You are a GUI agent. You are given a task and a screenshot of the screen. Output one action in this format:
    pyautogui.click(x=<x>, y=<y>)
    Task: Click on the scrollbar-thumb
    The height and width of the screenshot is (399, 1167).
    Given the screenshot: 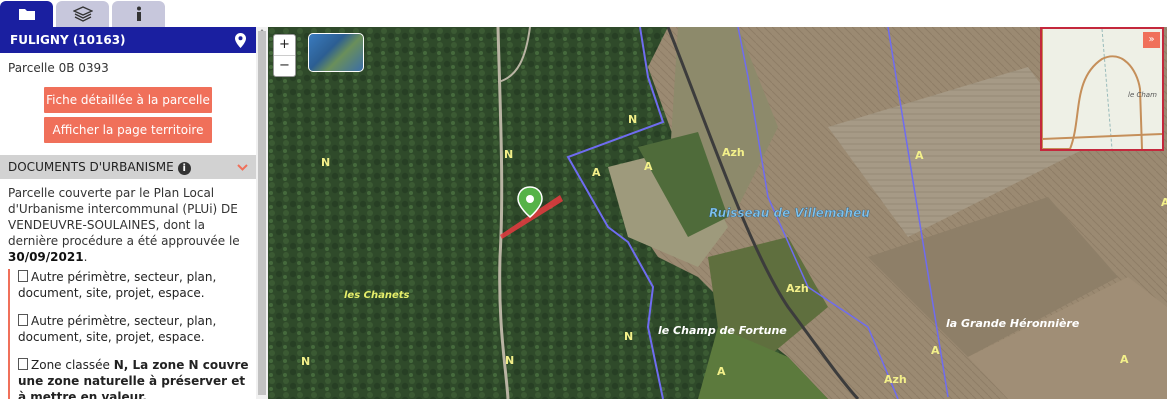 What is the action you would take?
    pyautogui.click(x=262, y=213)
    